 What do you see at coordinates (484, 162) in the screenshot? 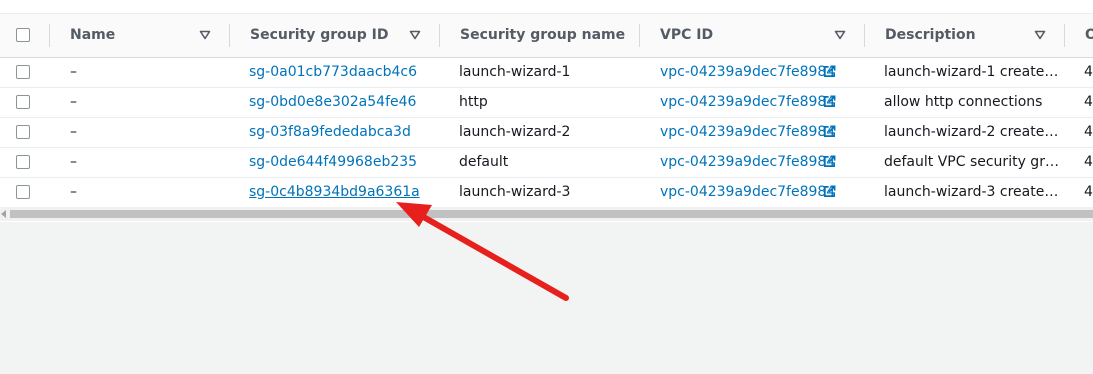
I see `cell-sg-name: default` at bounding box center [484, 162].